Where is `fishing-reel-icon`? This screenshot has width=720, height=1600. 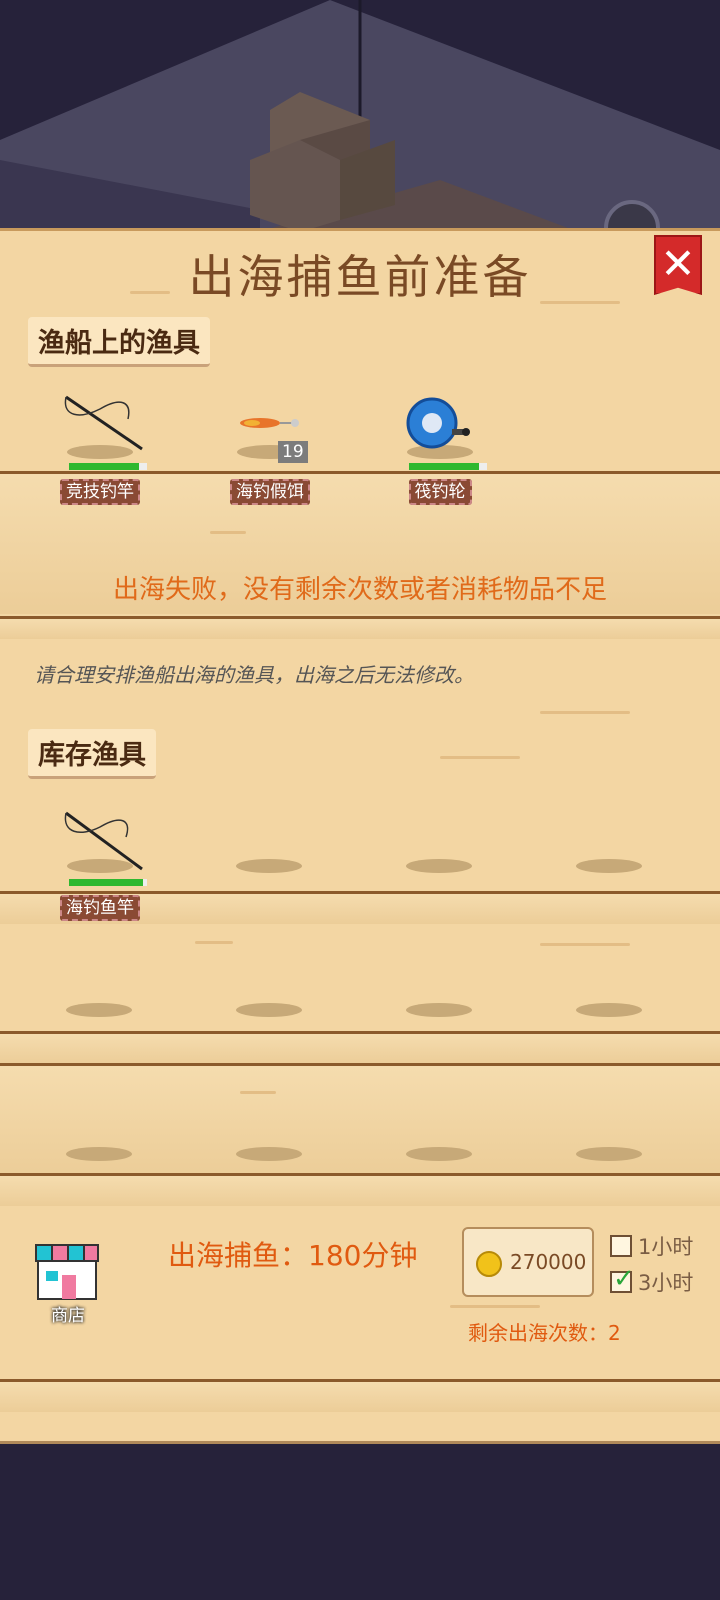
fishing-reel-icon is located at coordinates (438, 423).